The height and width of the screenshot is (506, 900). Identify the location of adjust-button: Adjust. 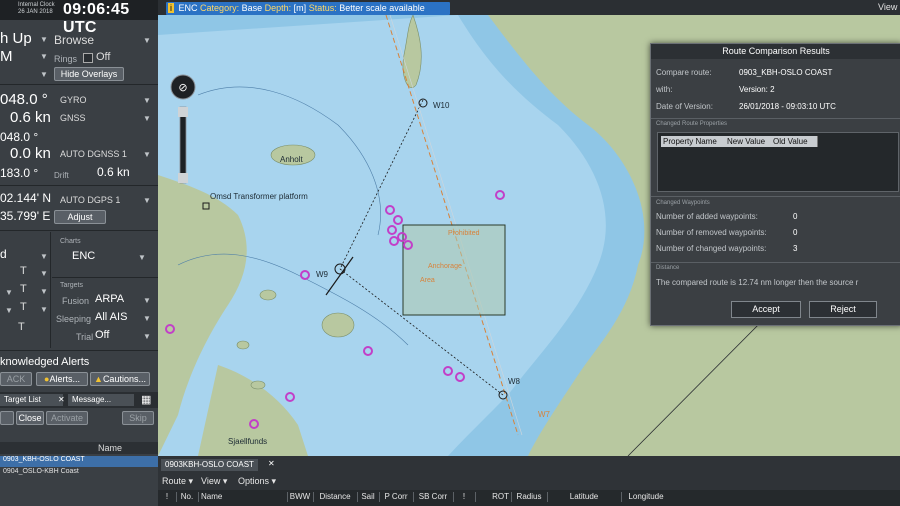
(80, 217).